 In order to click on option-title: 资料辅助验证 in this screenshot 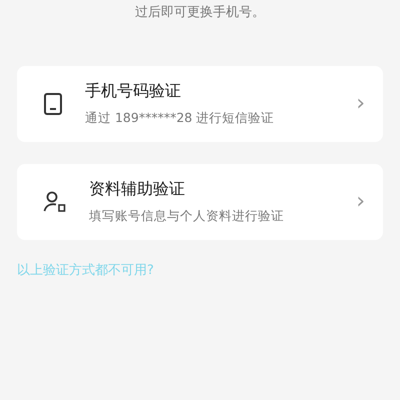, I will do `click(137, 189)`.